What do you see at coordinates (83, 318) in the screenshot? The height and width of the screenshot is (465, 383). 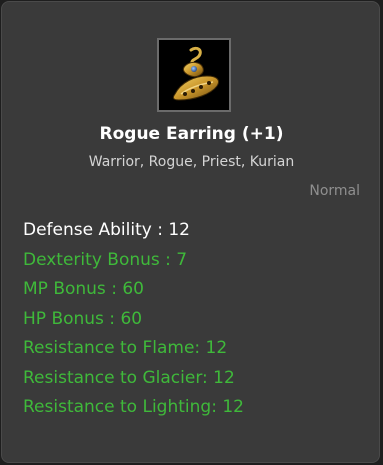 I see `stat-hp-bonus: HP Bonus : 60` at bounding box center [83, 318].